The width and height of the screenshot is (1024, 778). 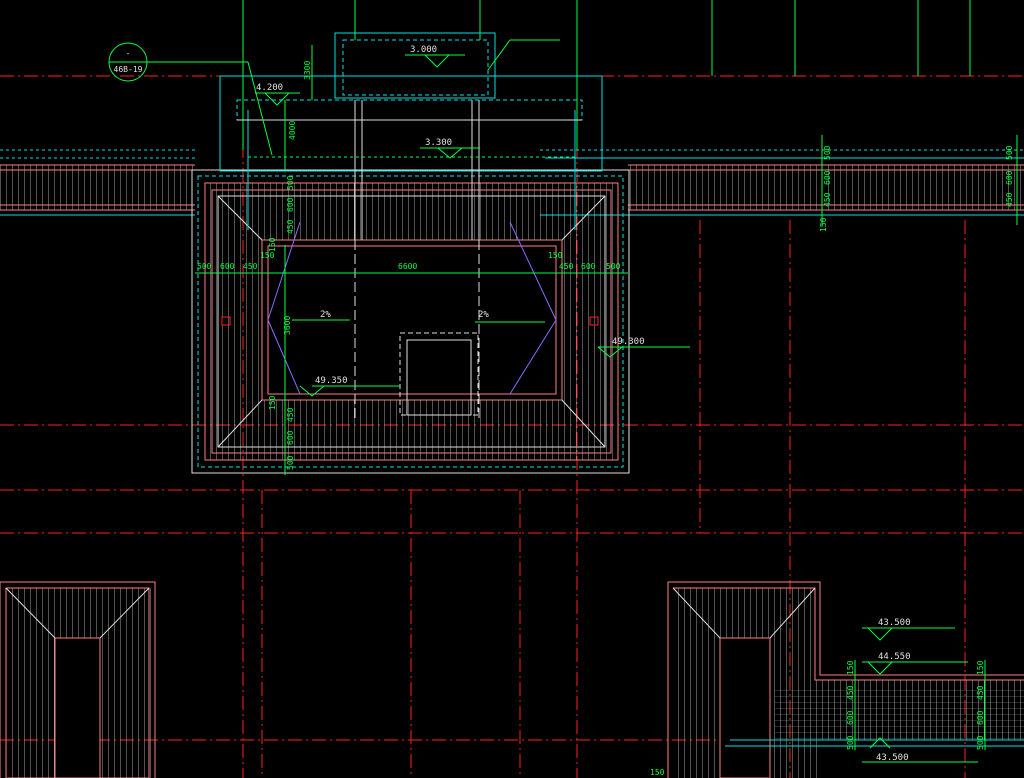 I want to click on dim-3300: 3300, so click(x=307, y=70).